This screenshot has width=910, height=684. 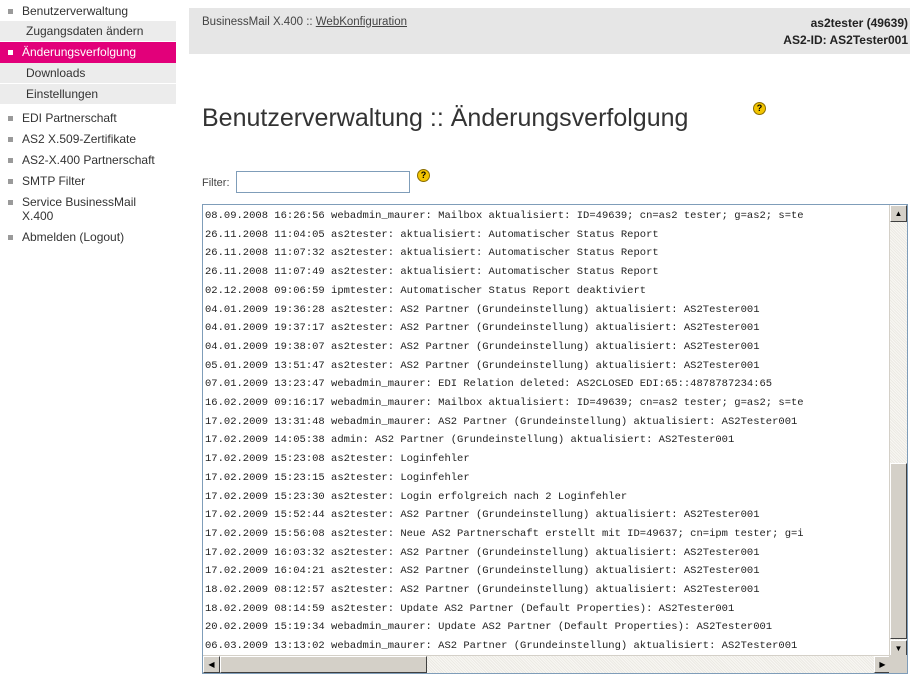 I want to click on title-help: ?, so click(x=758, y=111).